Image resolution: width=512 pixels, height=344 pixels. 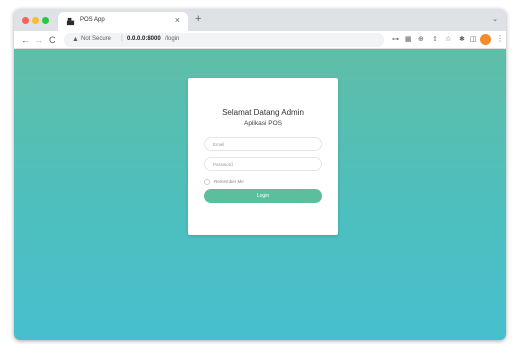 What do you see at coordinates (263, 196) in the screenshot?
I see `login-button: Login` at bounding box center [263, 196].